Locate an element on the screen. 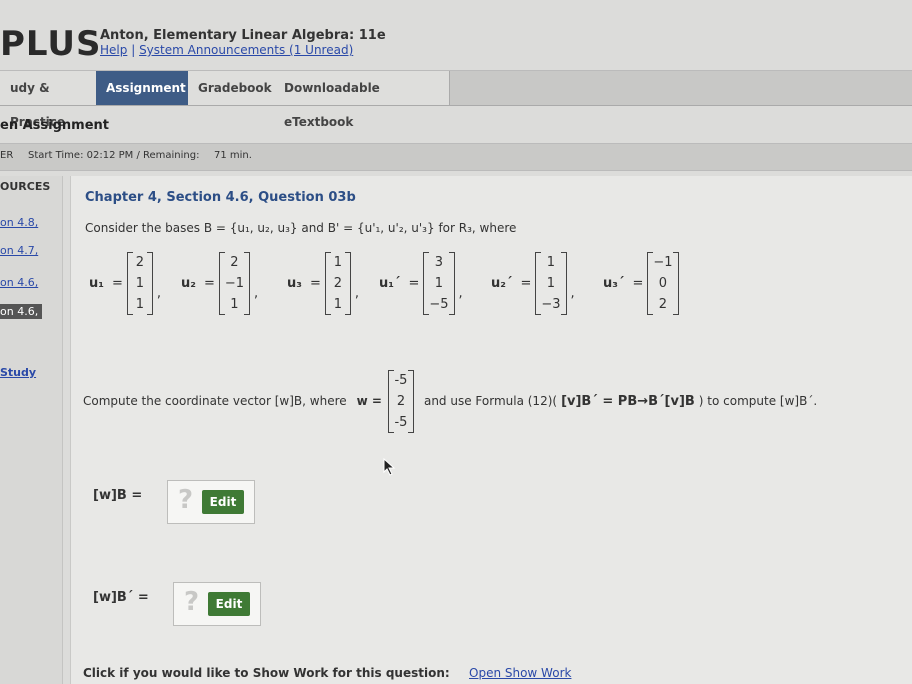 The height and width of the screenshot is (684, 912). answer-box-wB-prime: ? Edit is located at coordinates (217, 604).